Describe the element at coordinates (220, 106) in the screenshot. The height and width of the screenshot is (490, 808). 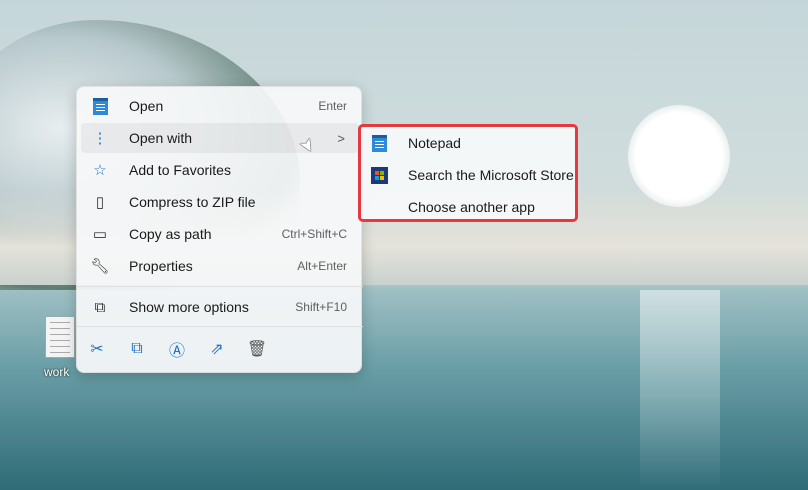
I see `menu-item-open: Open Enter` at that location.